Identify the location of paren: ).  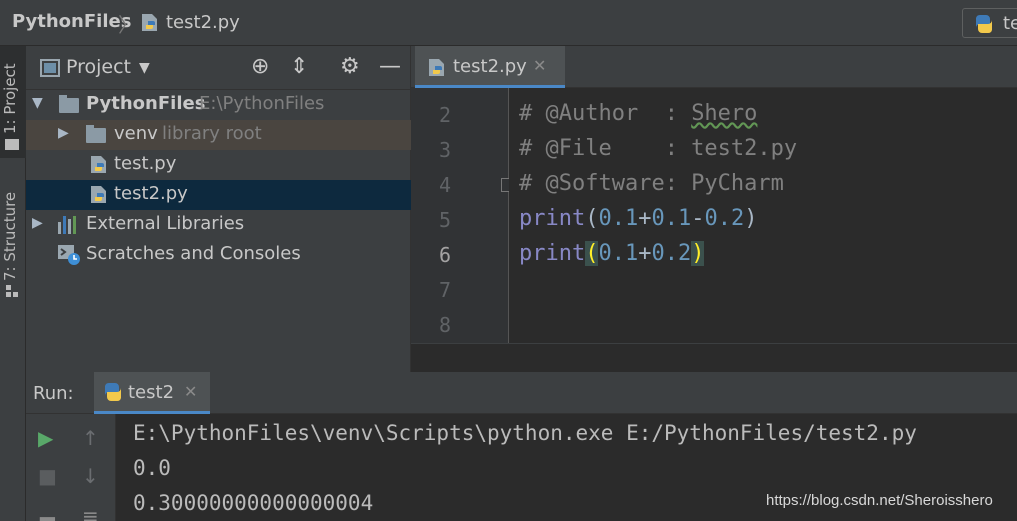
(751, 218).